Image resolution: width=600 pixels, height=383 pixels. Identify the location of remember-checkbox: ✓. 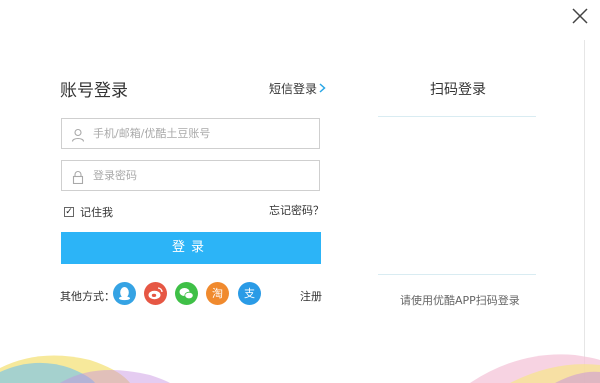
(69, 212).